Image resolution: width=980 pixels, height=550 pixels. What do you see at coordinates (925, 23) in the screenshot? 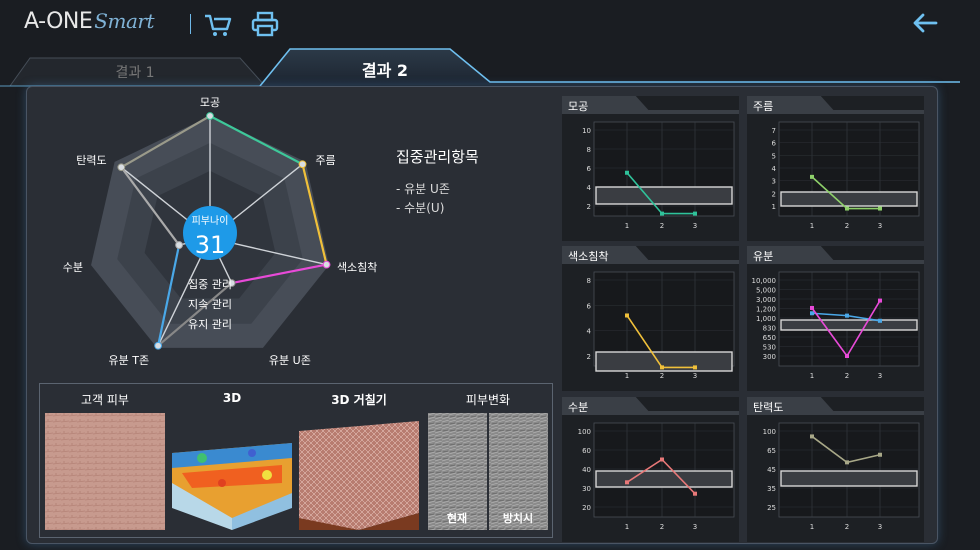
I see `back-arrow-icon` at bounding box center [925, 23].